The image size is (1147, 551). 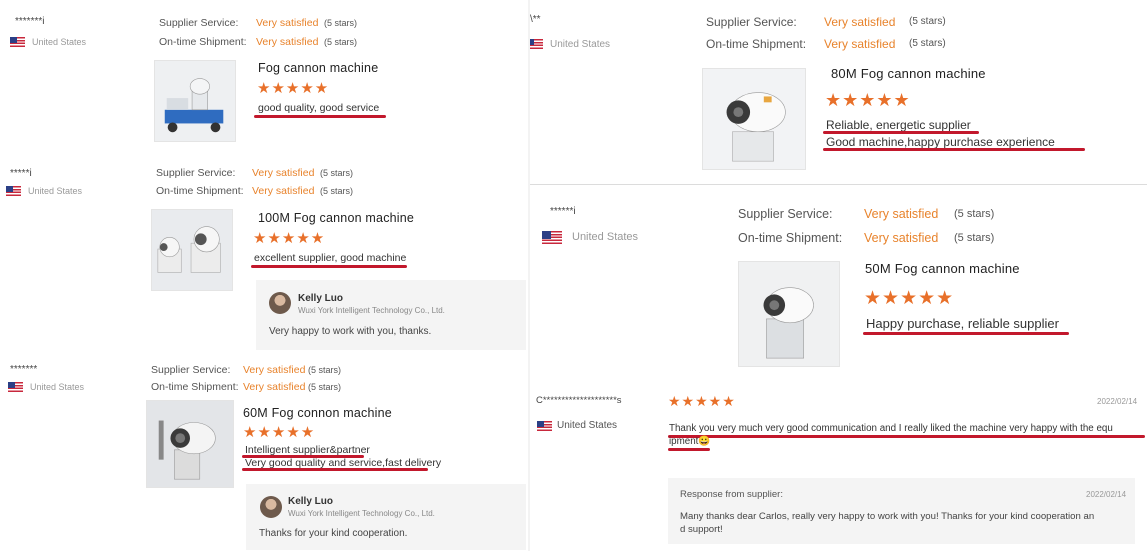 What do you see at coordinates (942, 268) in the screenshot?
I see `product-title: 50M Fog cannon machine` at bounding box center [942, 268].